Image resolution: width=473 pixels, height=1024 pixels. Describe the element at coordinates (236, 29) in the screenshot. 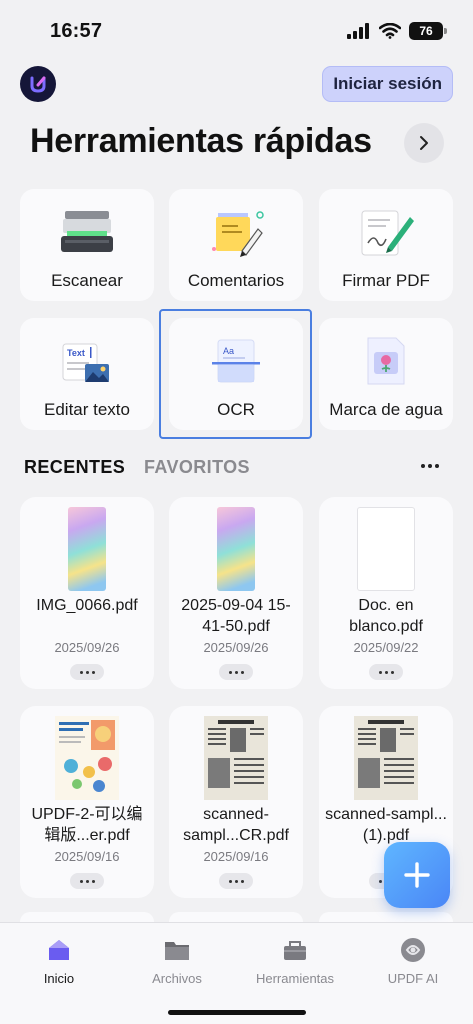

I see `status-bar: 16:57 76` at that location.